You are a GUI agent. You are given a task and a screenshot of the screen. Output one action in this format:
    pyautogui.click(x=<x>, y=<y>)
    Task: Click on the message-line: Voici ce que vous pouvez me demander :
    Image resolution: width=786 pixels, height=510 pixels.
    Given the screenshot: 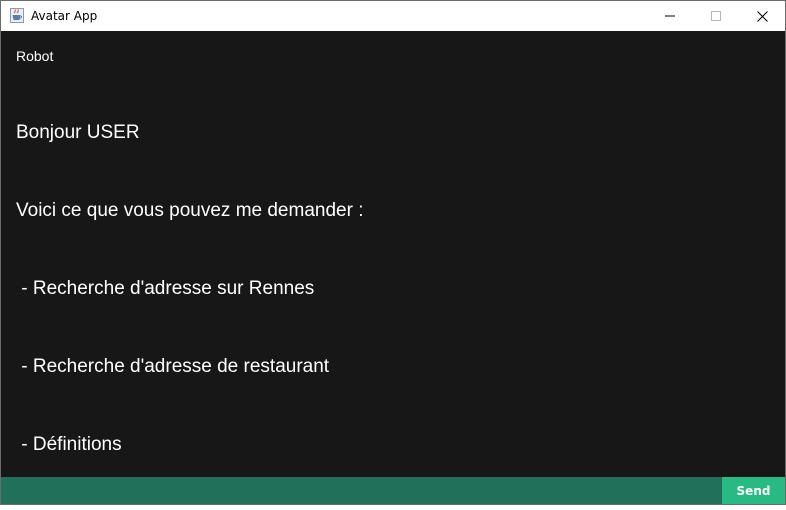 What is the action you would take?
    pyautogui.click(x=190, y=210)
    